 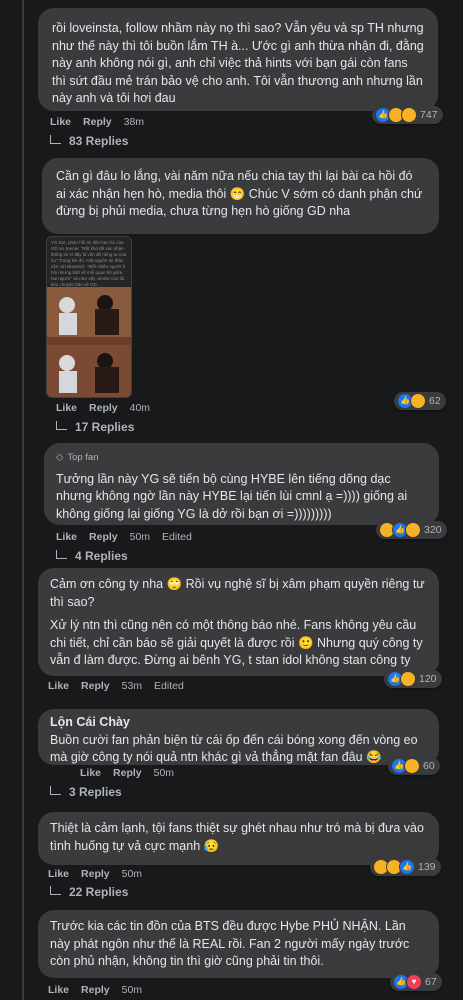 I want to click on diamond-icon: ◇, so click(x=60, y=457).